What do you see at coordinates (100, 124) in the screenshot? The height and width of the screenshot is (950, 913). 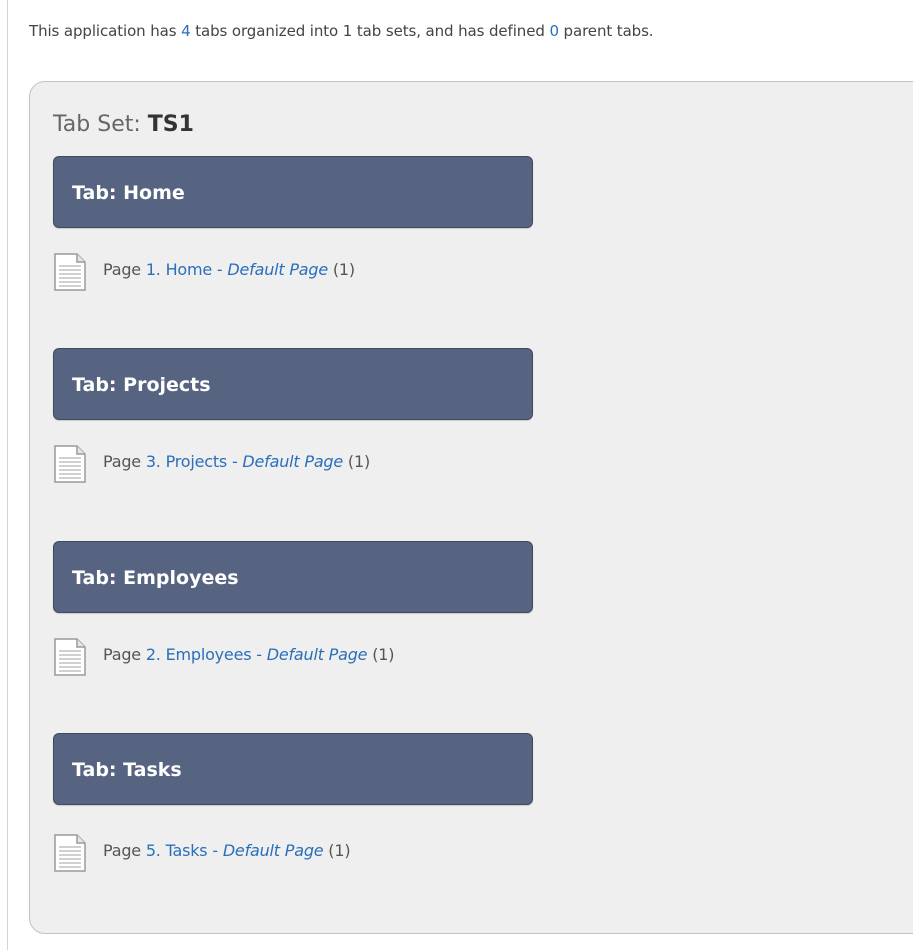 I see `tab-set-label: Tab Set:` at bounding box center [100, 124].